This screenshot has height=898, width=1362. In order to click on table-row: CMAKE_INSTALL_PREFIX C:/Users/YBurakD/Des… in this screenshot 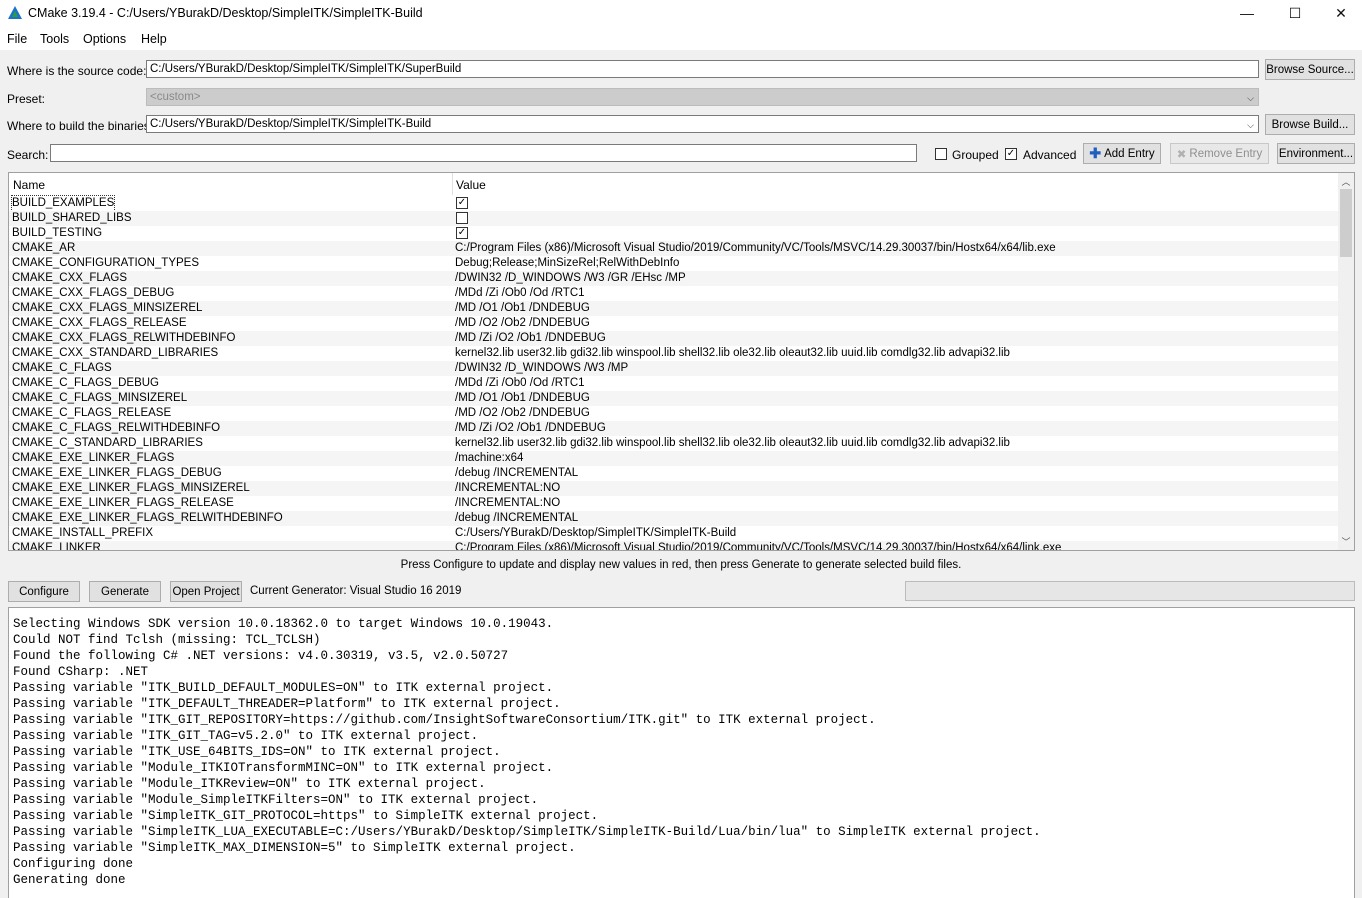, I will do `click(674, 533)`.